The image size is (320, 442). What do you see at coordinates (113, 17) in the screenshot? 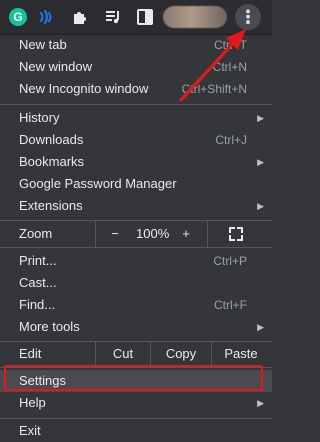
I see `playlist-icon` at bounding box center [113, 17].